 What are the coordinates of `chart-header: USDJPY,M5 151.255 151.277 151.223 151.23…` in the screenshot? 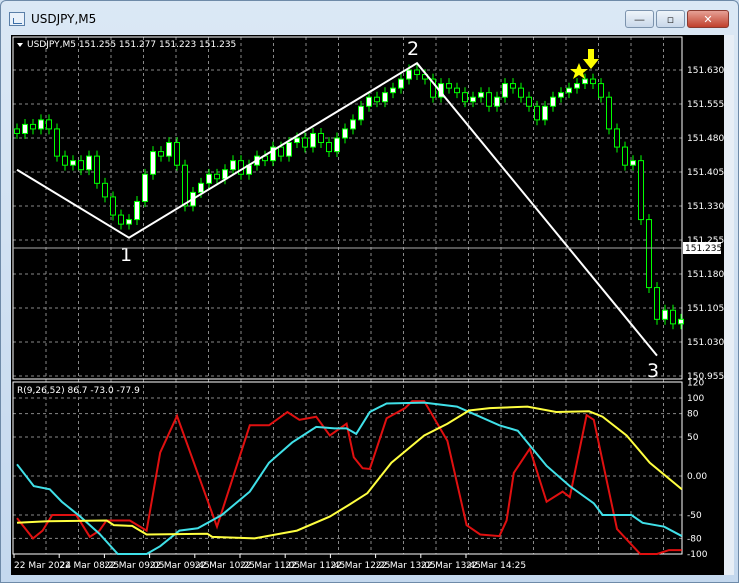 It's located at (131, 45).